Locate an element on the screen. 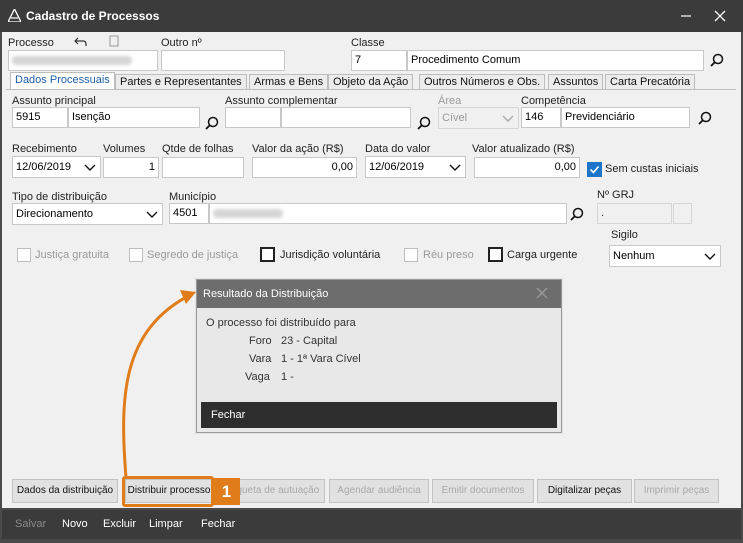  qtde-folhas-label: Qtde de folhas is located at coordinates (198, 149).